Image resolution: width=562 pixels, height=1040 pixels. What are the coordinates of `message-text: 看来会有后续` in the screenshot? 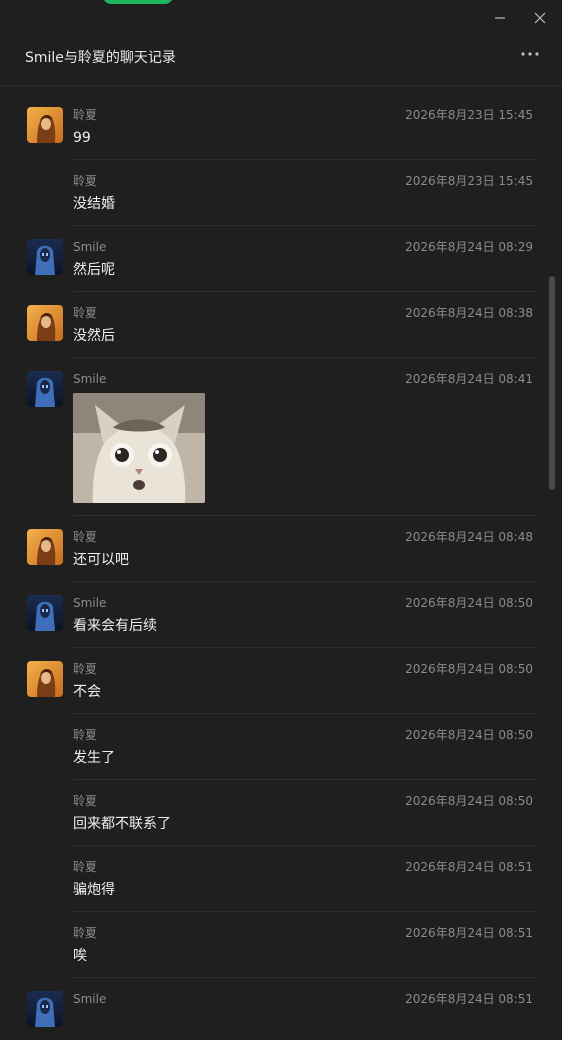 It's located at (115, 626).